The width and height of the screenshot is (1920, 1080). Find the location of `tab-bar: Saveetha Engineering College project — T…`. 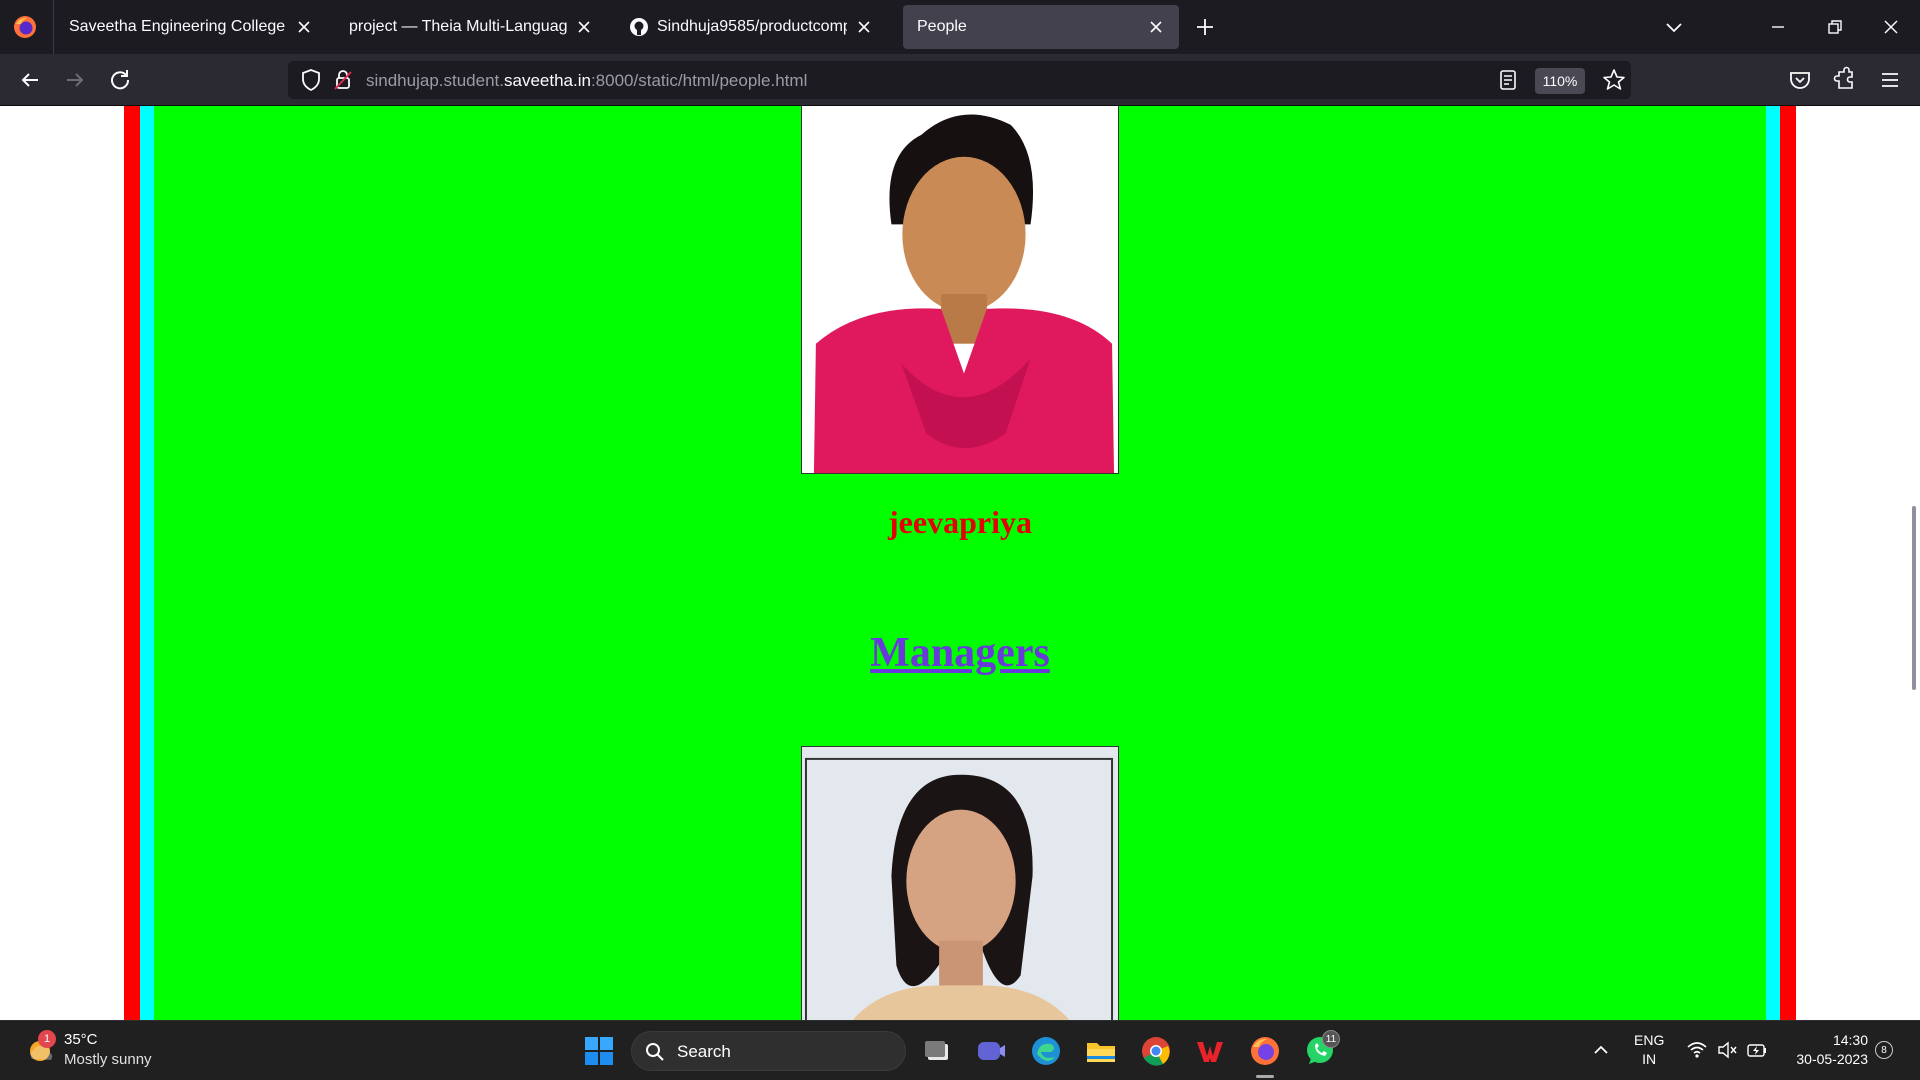

tab-bar: Saveetha Engineering College project — T… is located at coordinates (960, 27).